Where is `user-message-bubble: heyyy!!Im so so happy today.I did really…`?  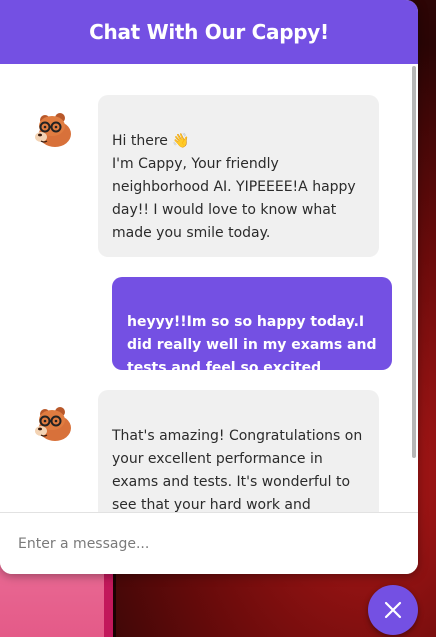 user-message-bubble: heyyy!!Im so so happy today.I did really… is located at coordinates (252, 326).